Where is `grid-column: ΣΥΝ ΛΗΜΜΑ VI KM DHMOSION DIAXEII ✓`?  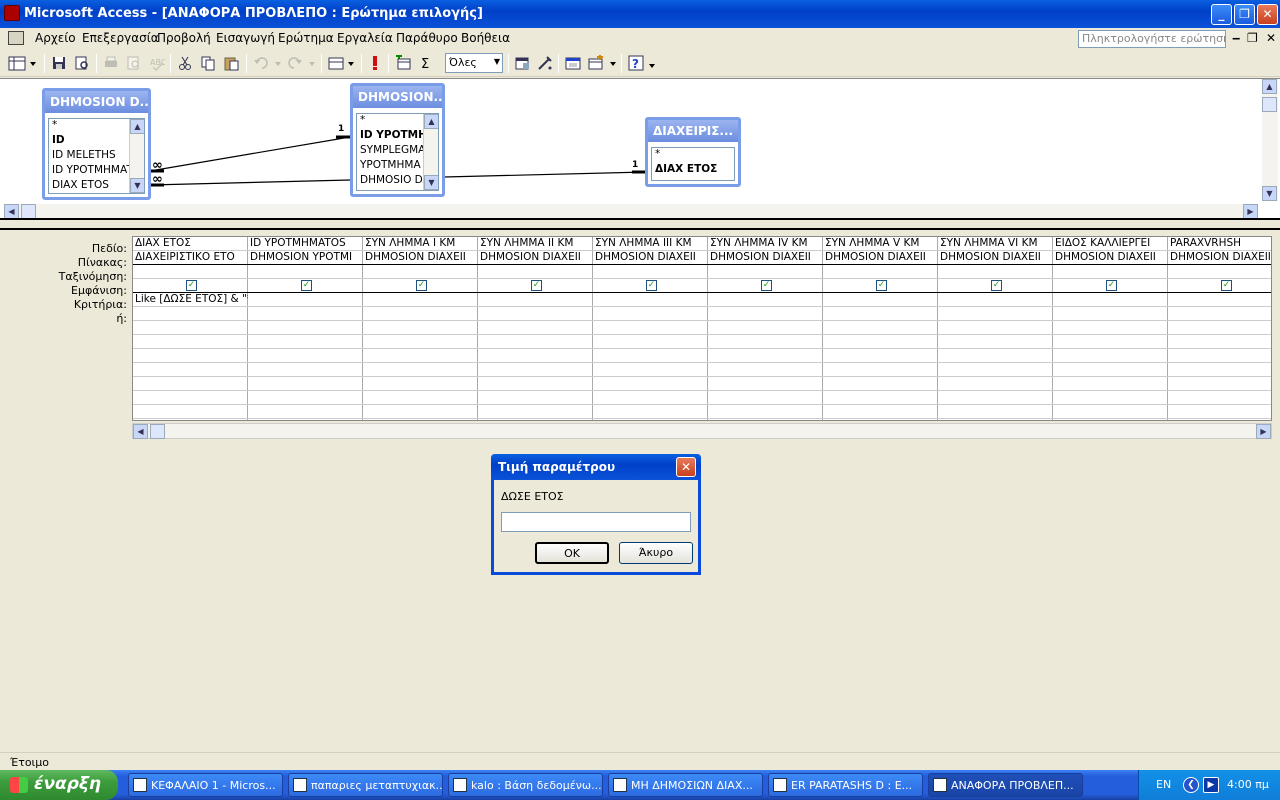
grid-column: ΣΥΝ ΛΗΜΜΑ VI KM DHMOSION DIAXEII ✓ is located at coordinates (995, 328).